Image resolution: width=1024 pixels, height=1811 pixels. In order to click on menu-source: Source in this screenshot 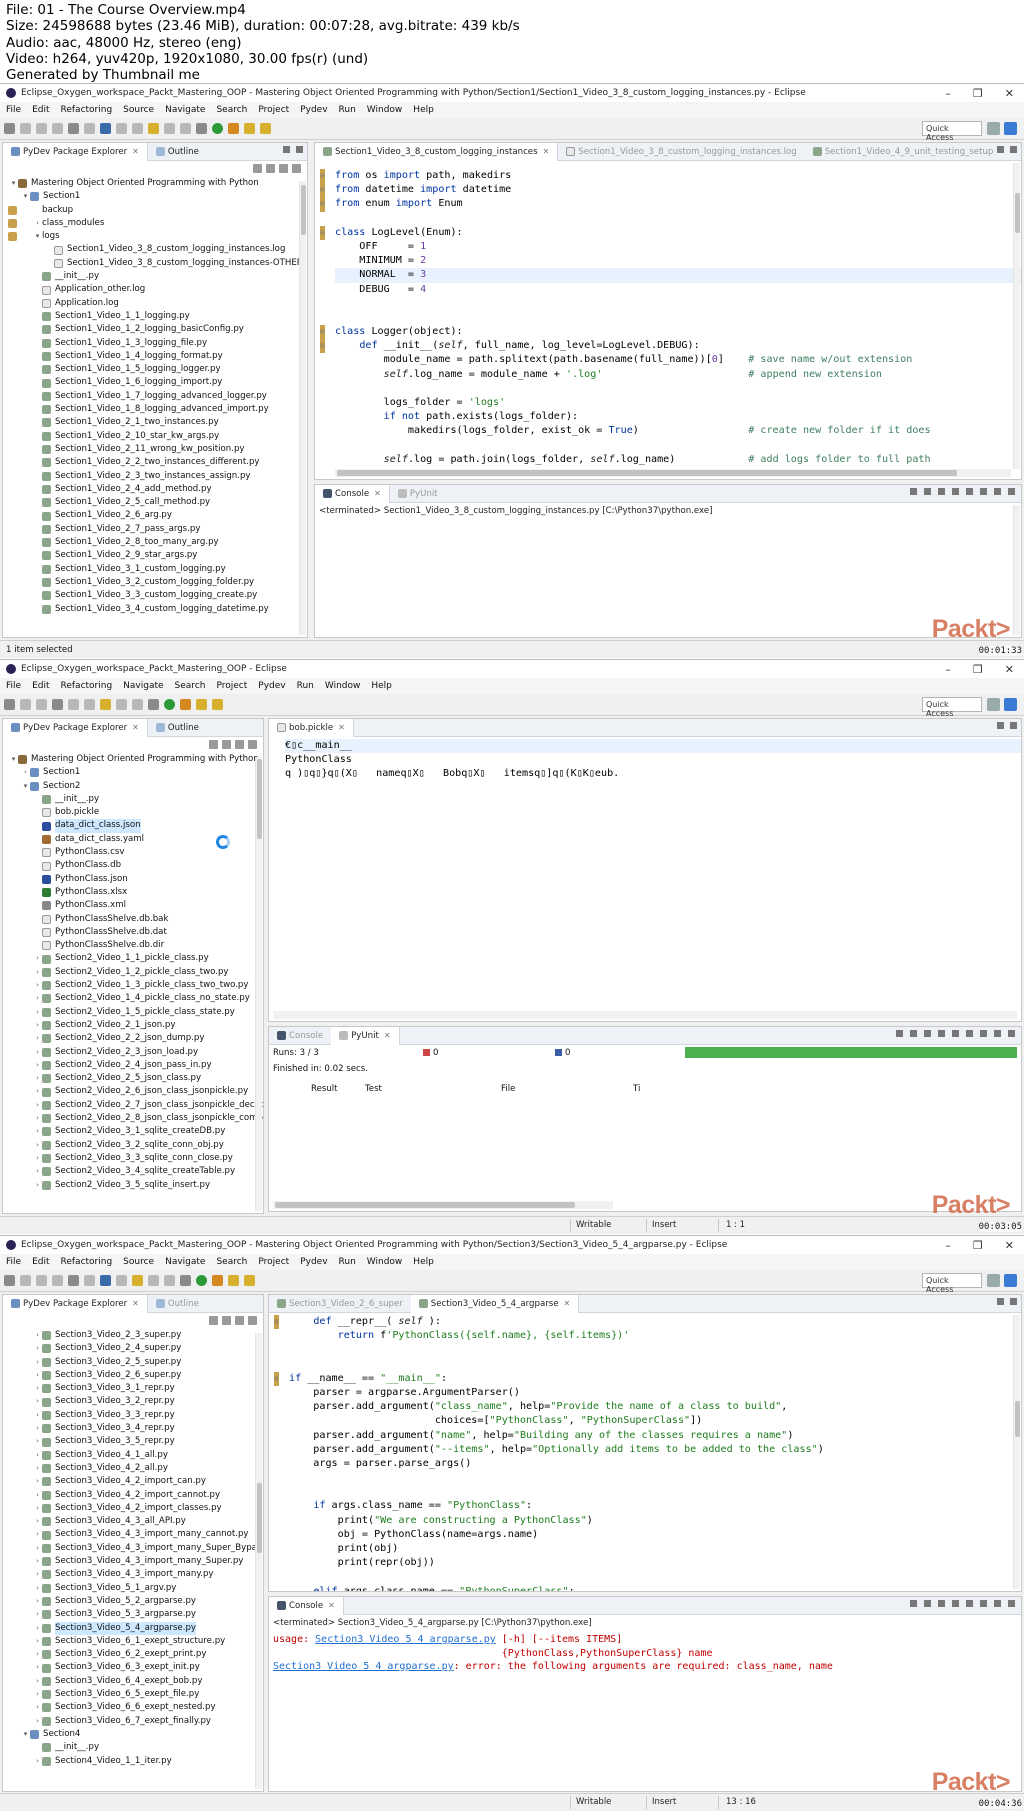, I will do `click(138, 110)`.